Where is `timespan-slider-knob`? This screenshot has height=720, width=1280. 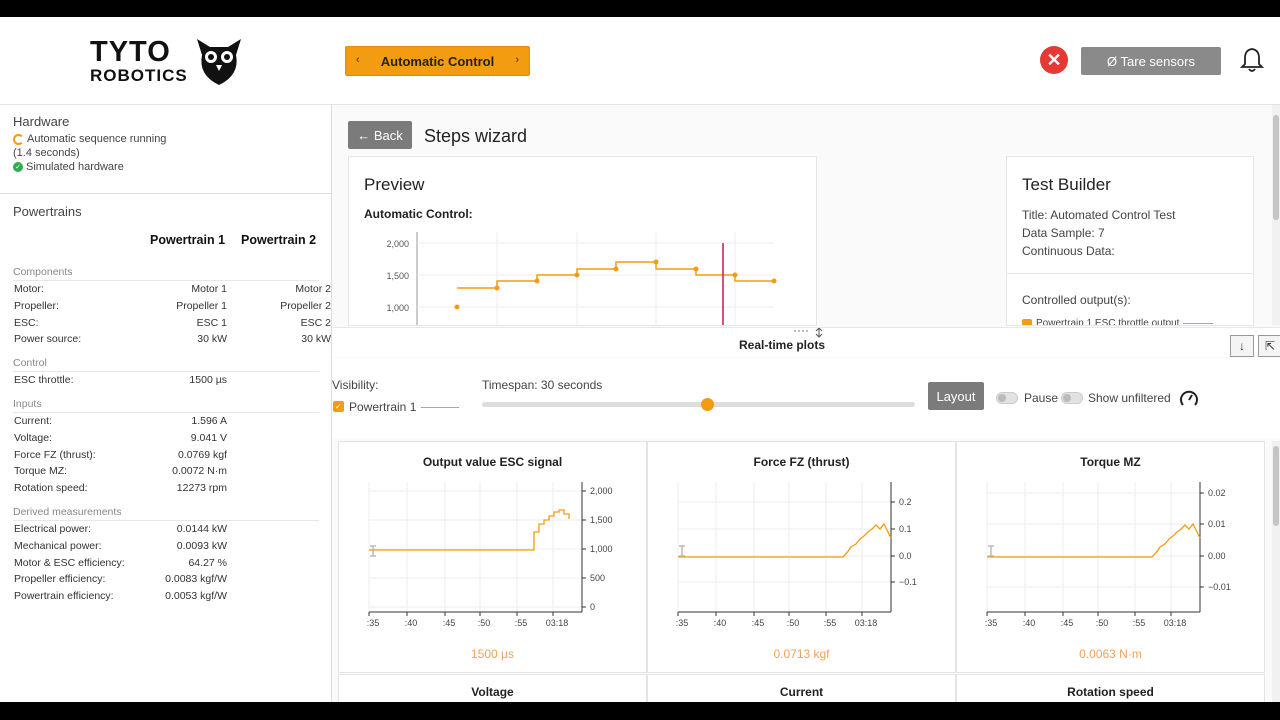 timespan-slider-knob is located at coordinates (708, 404).